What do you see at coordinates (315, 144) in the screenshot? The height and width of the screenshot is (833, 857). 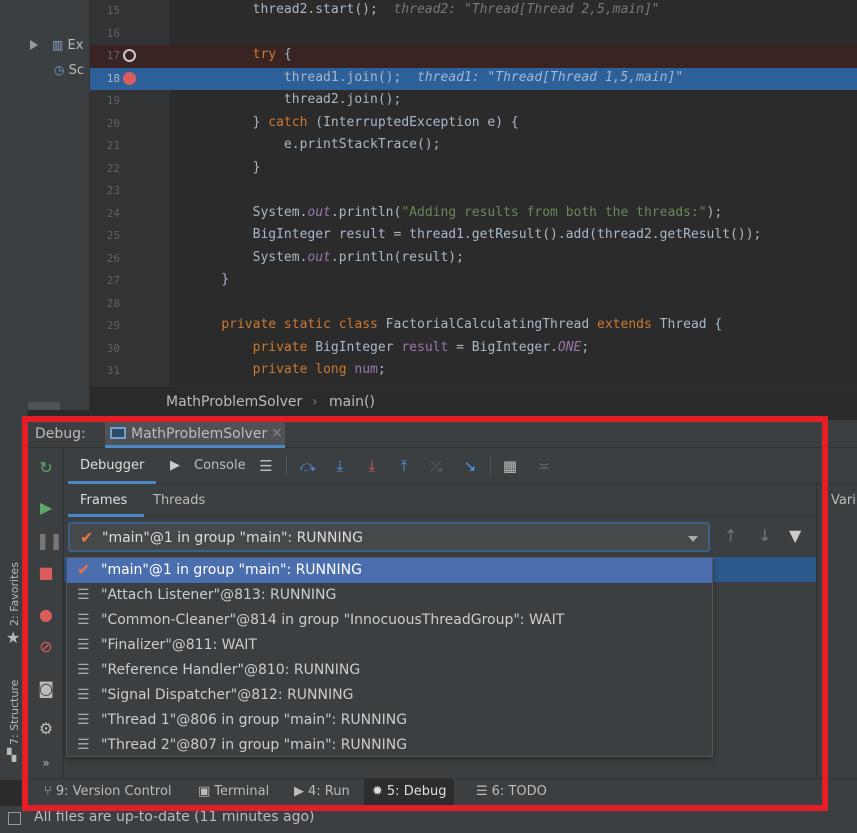 I see `code-text: e.printStackTrace();` at bounding box center [315, 144].